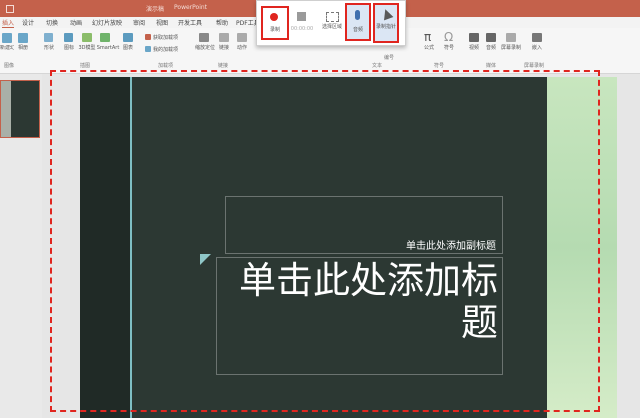 This screenshot has width=640, height=418. What do you see at coordinates (165, 38) in the screenshot?
I see `get-addins-button: 获取加载项` at bounding box center [165, 38].